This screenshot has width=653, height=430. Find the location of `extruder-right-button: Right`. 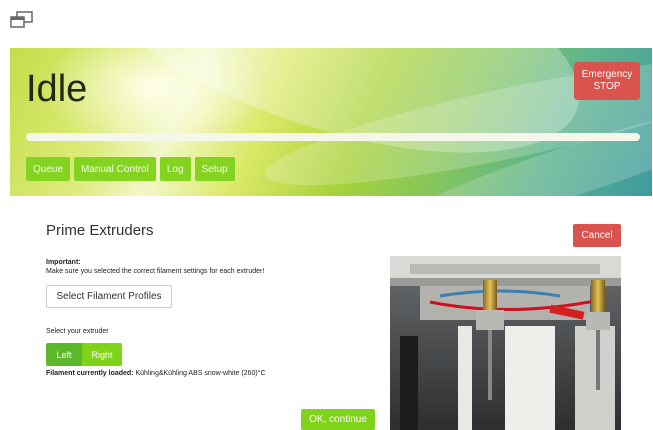

extruder-right-button: Right is located at coordinates (102, 354).